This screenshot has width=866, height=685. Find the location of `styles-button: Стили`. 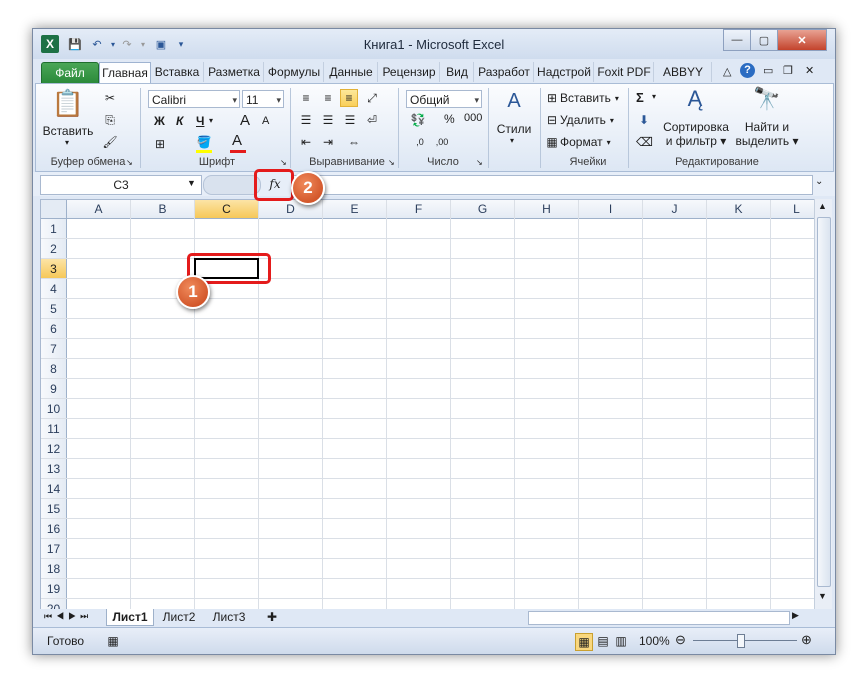

styles-button: Стили is located at coordinates (514, 129).